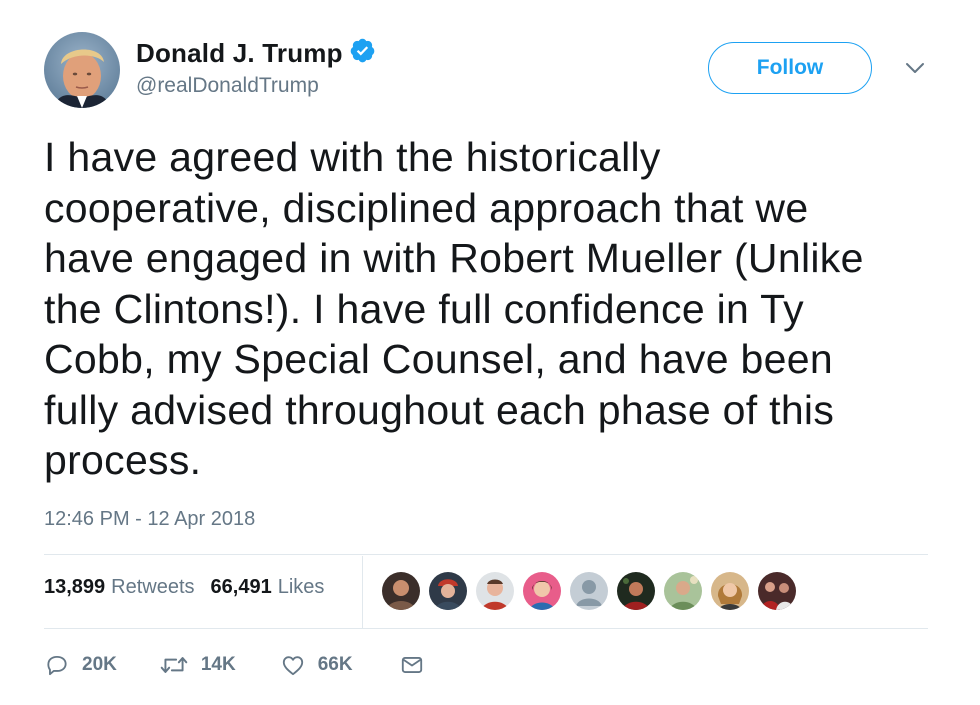 The height and width of the screenshot is (705, 980). I want to click on retweets-stat: 13,899 Retweets, so click(119, 587).